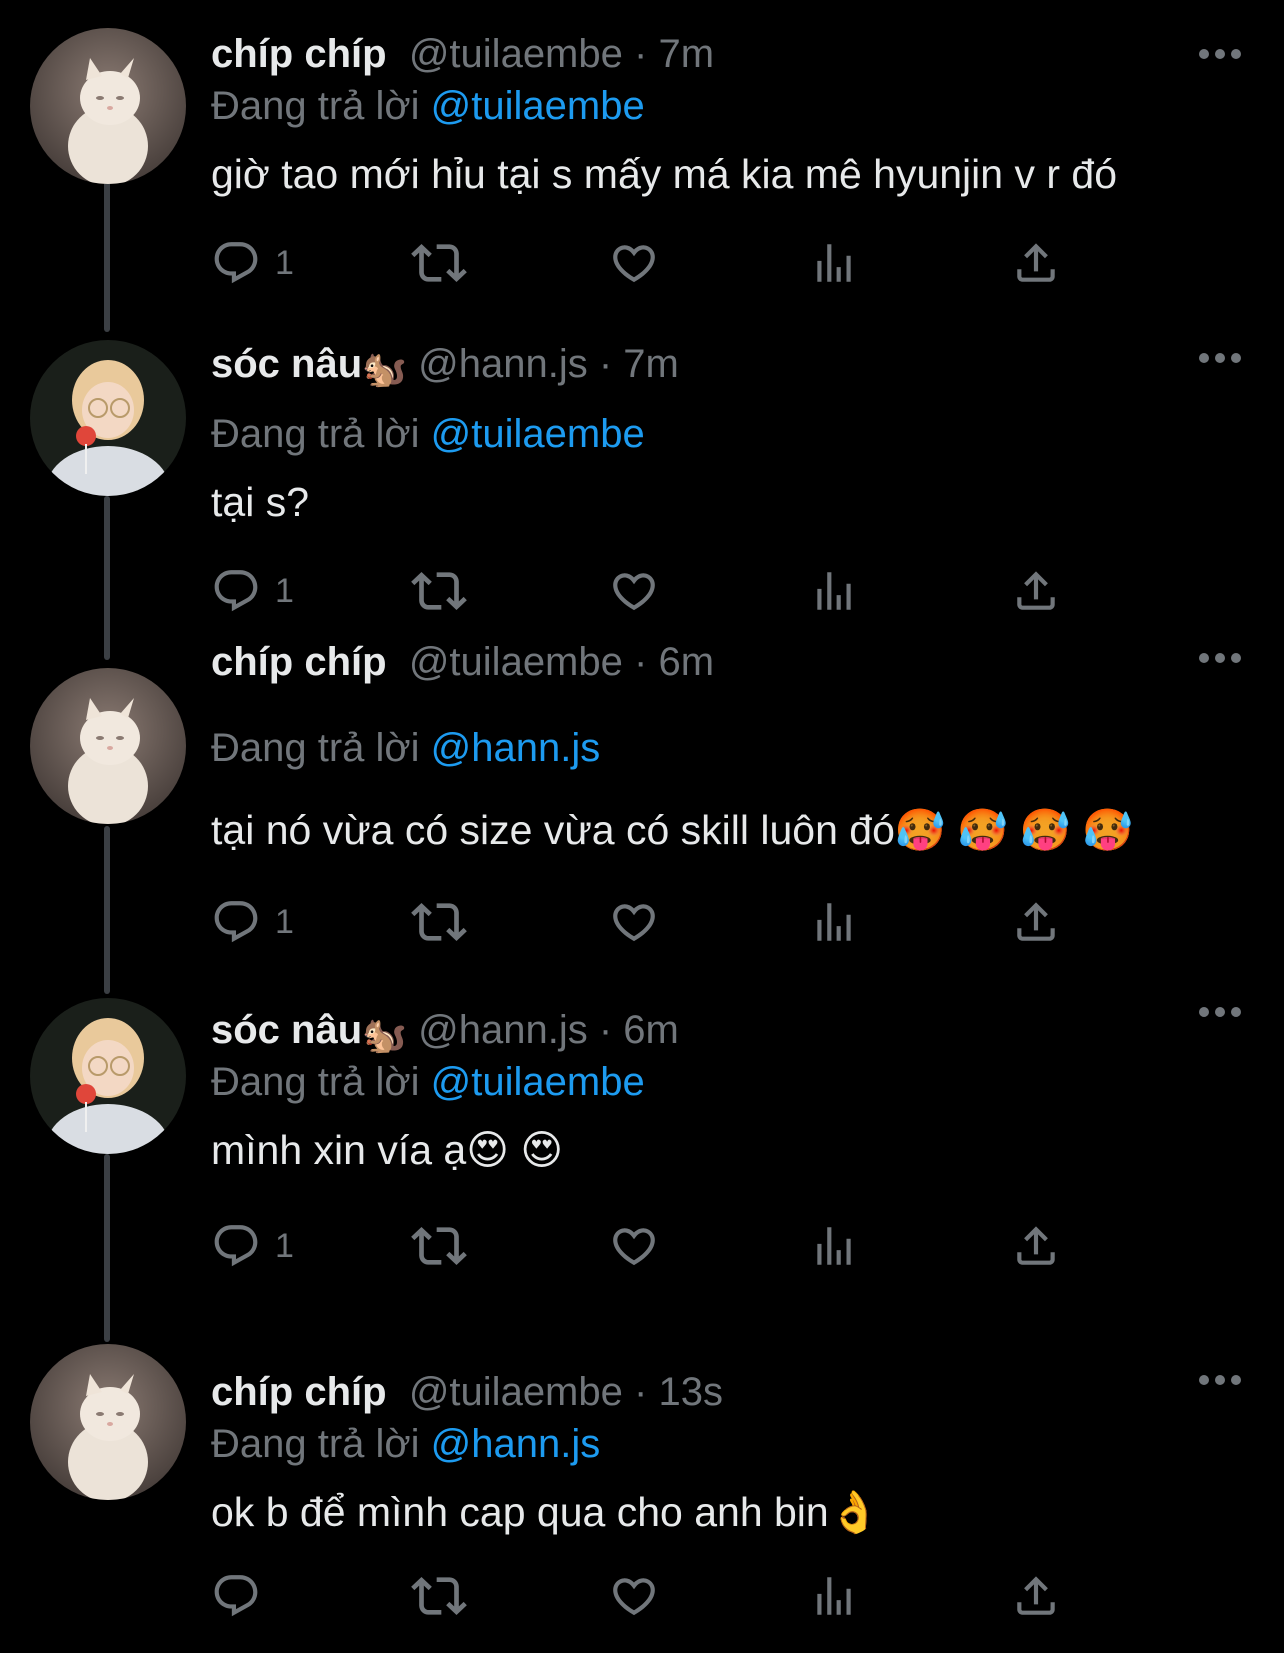  I want to click on replying-to: Đang trả lời @hann.js, so click(405, 1444).